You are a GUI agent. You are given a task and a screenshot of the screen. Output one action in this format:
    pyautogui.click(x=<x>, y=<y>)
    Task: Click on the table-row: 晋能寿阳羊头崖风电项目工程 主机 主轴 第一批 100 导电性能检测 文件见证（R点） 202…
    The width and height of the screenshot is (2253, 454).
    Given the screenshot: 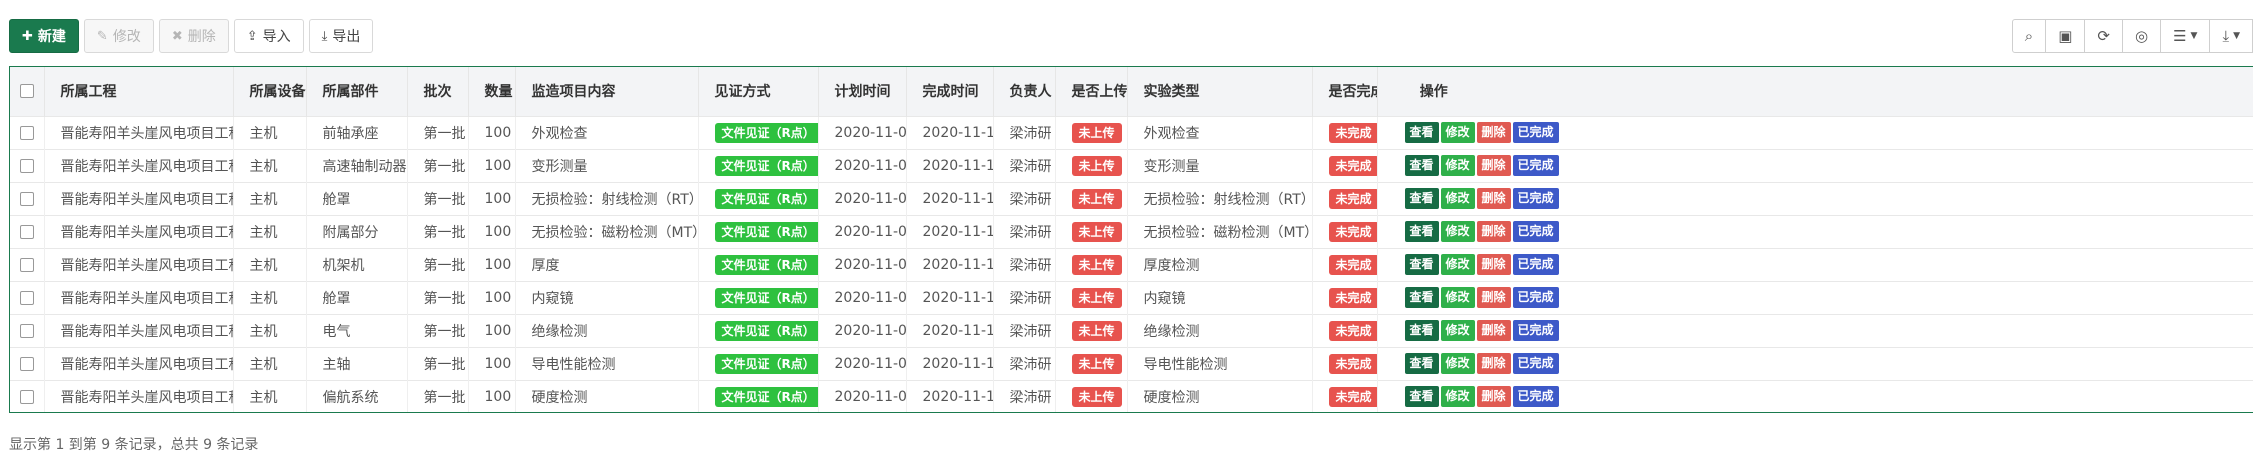 What is the action you would take?
    pyautogui.click(x=1131, y=363)
    